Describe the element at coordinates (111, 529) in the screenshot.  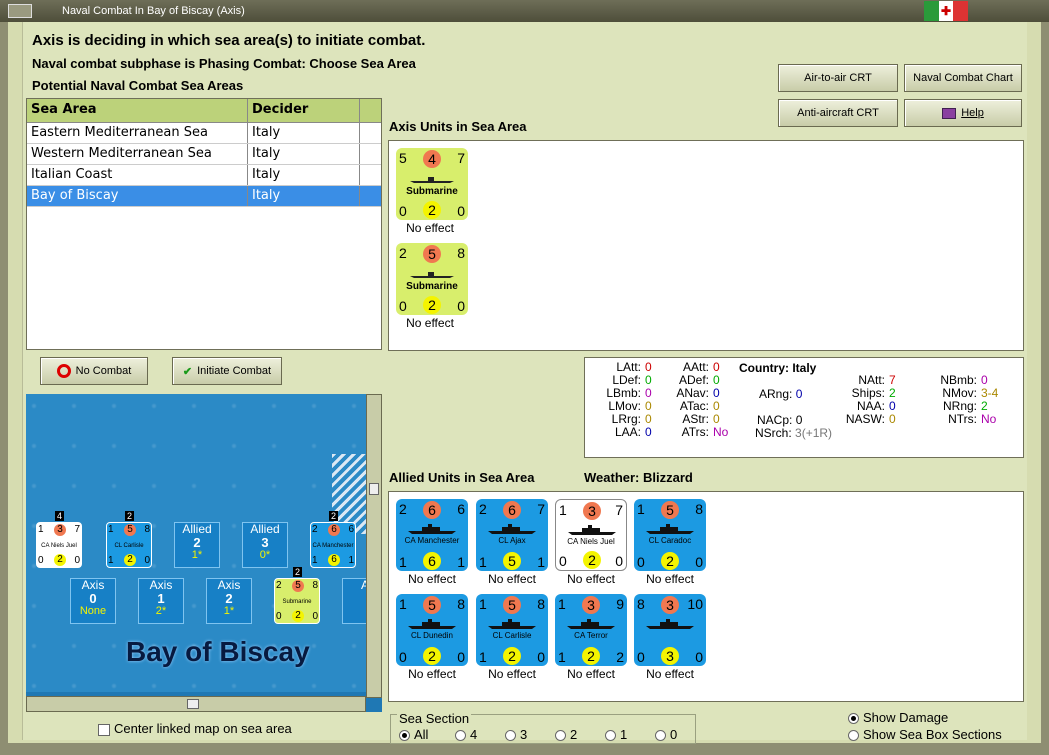
I see `unit-tl: 1` at that location.